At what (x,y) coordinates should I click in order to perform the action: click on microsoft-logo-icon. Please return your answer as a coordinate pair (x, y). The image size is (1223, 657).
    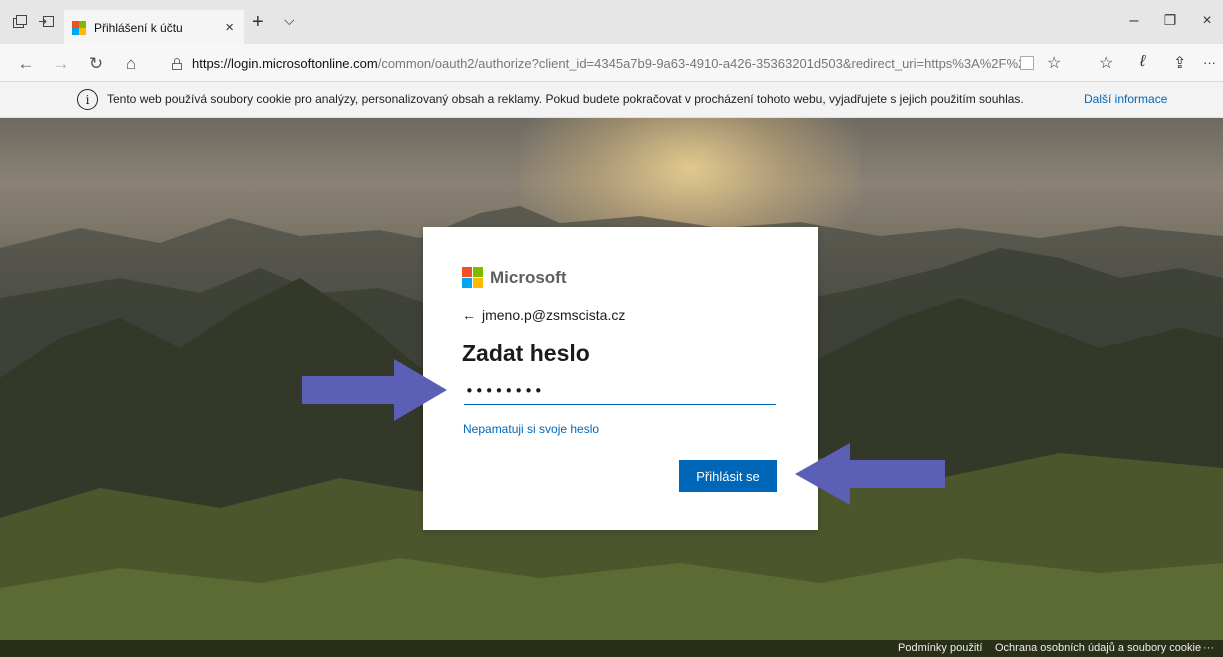
    Looking at the image, I should click on (472, 277).